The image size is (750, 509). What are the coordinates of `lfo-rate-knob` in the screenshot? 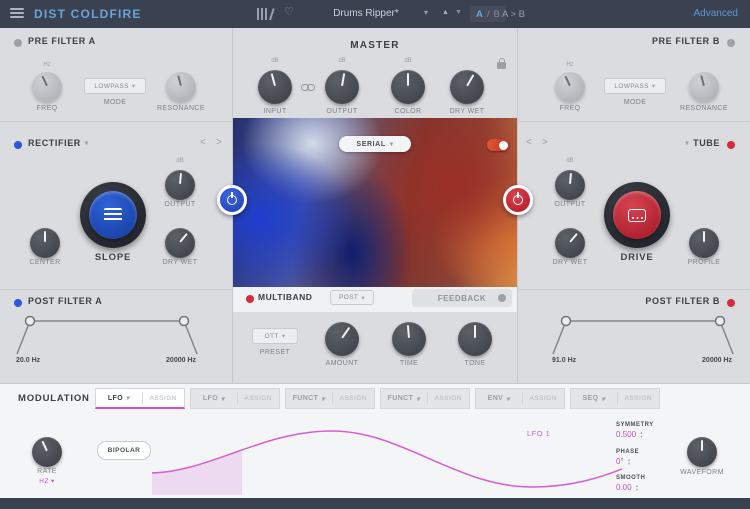 It's located at (47, 452).